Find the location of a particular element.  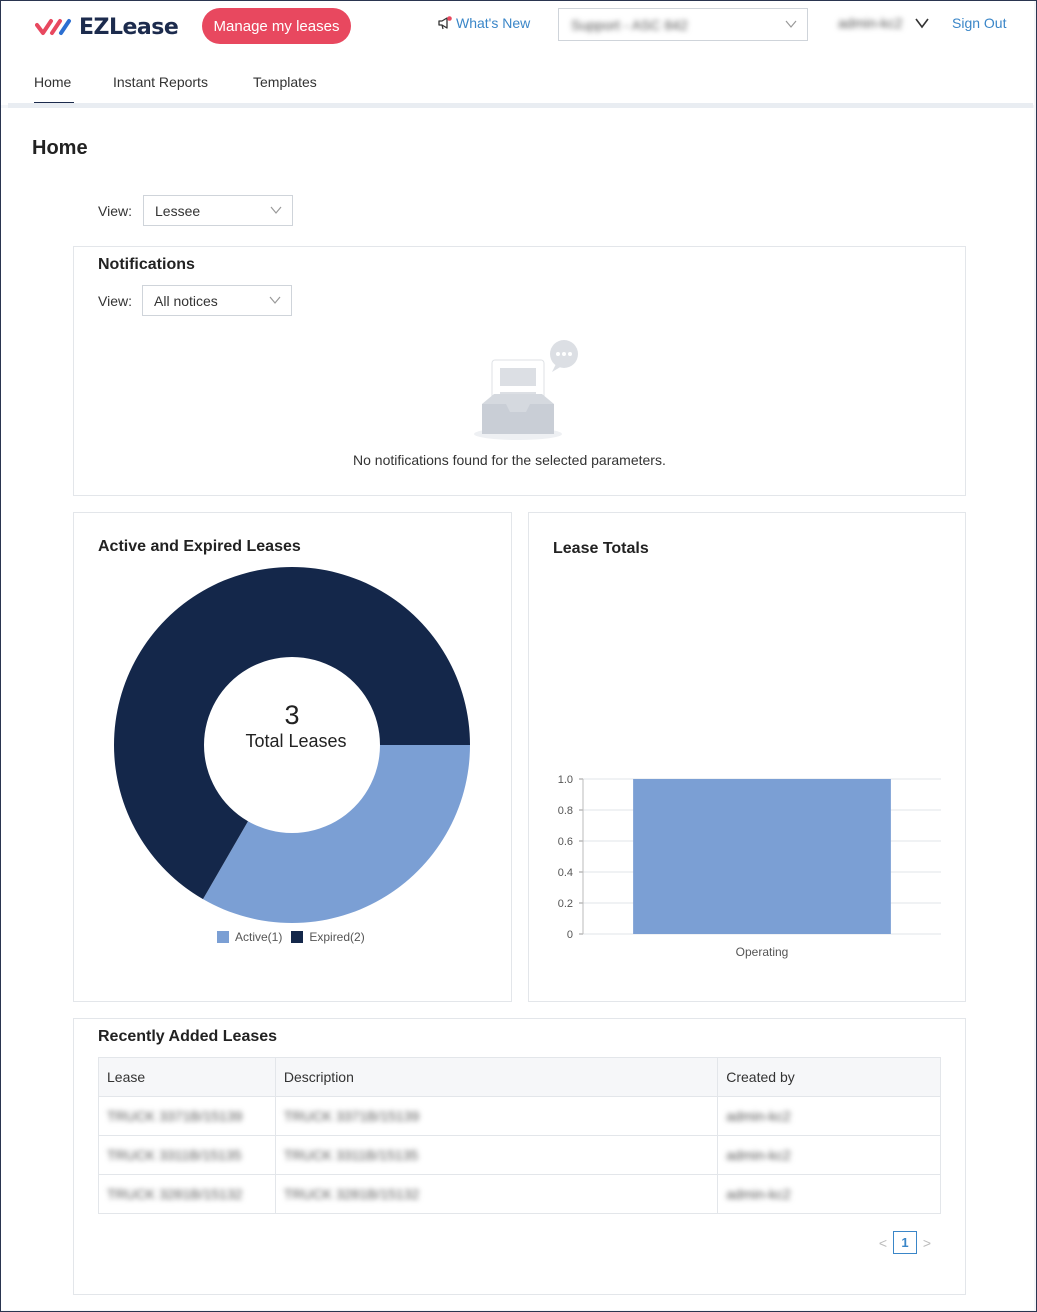

x-category-label: Operating is located at coordinates (762, 952).